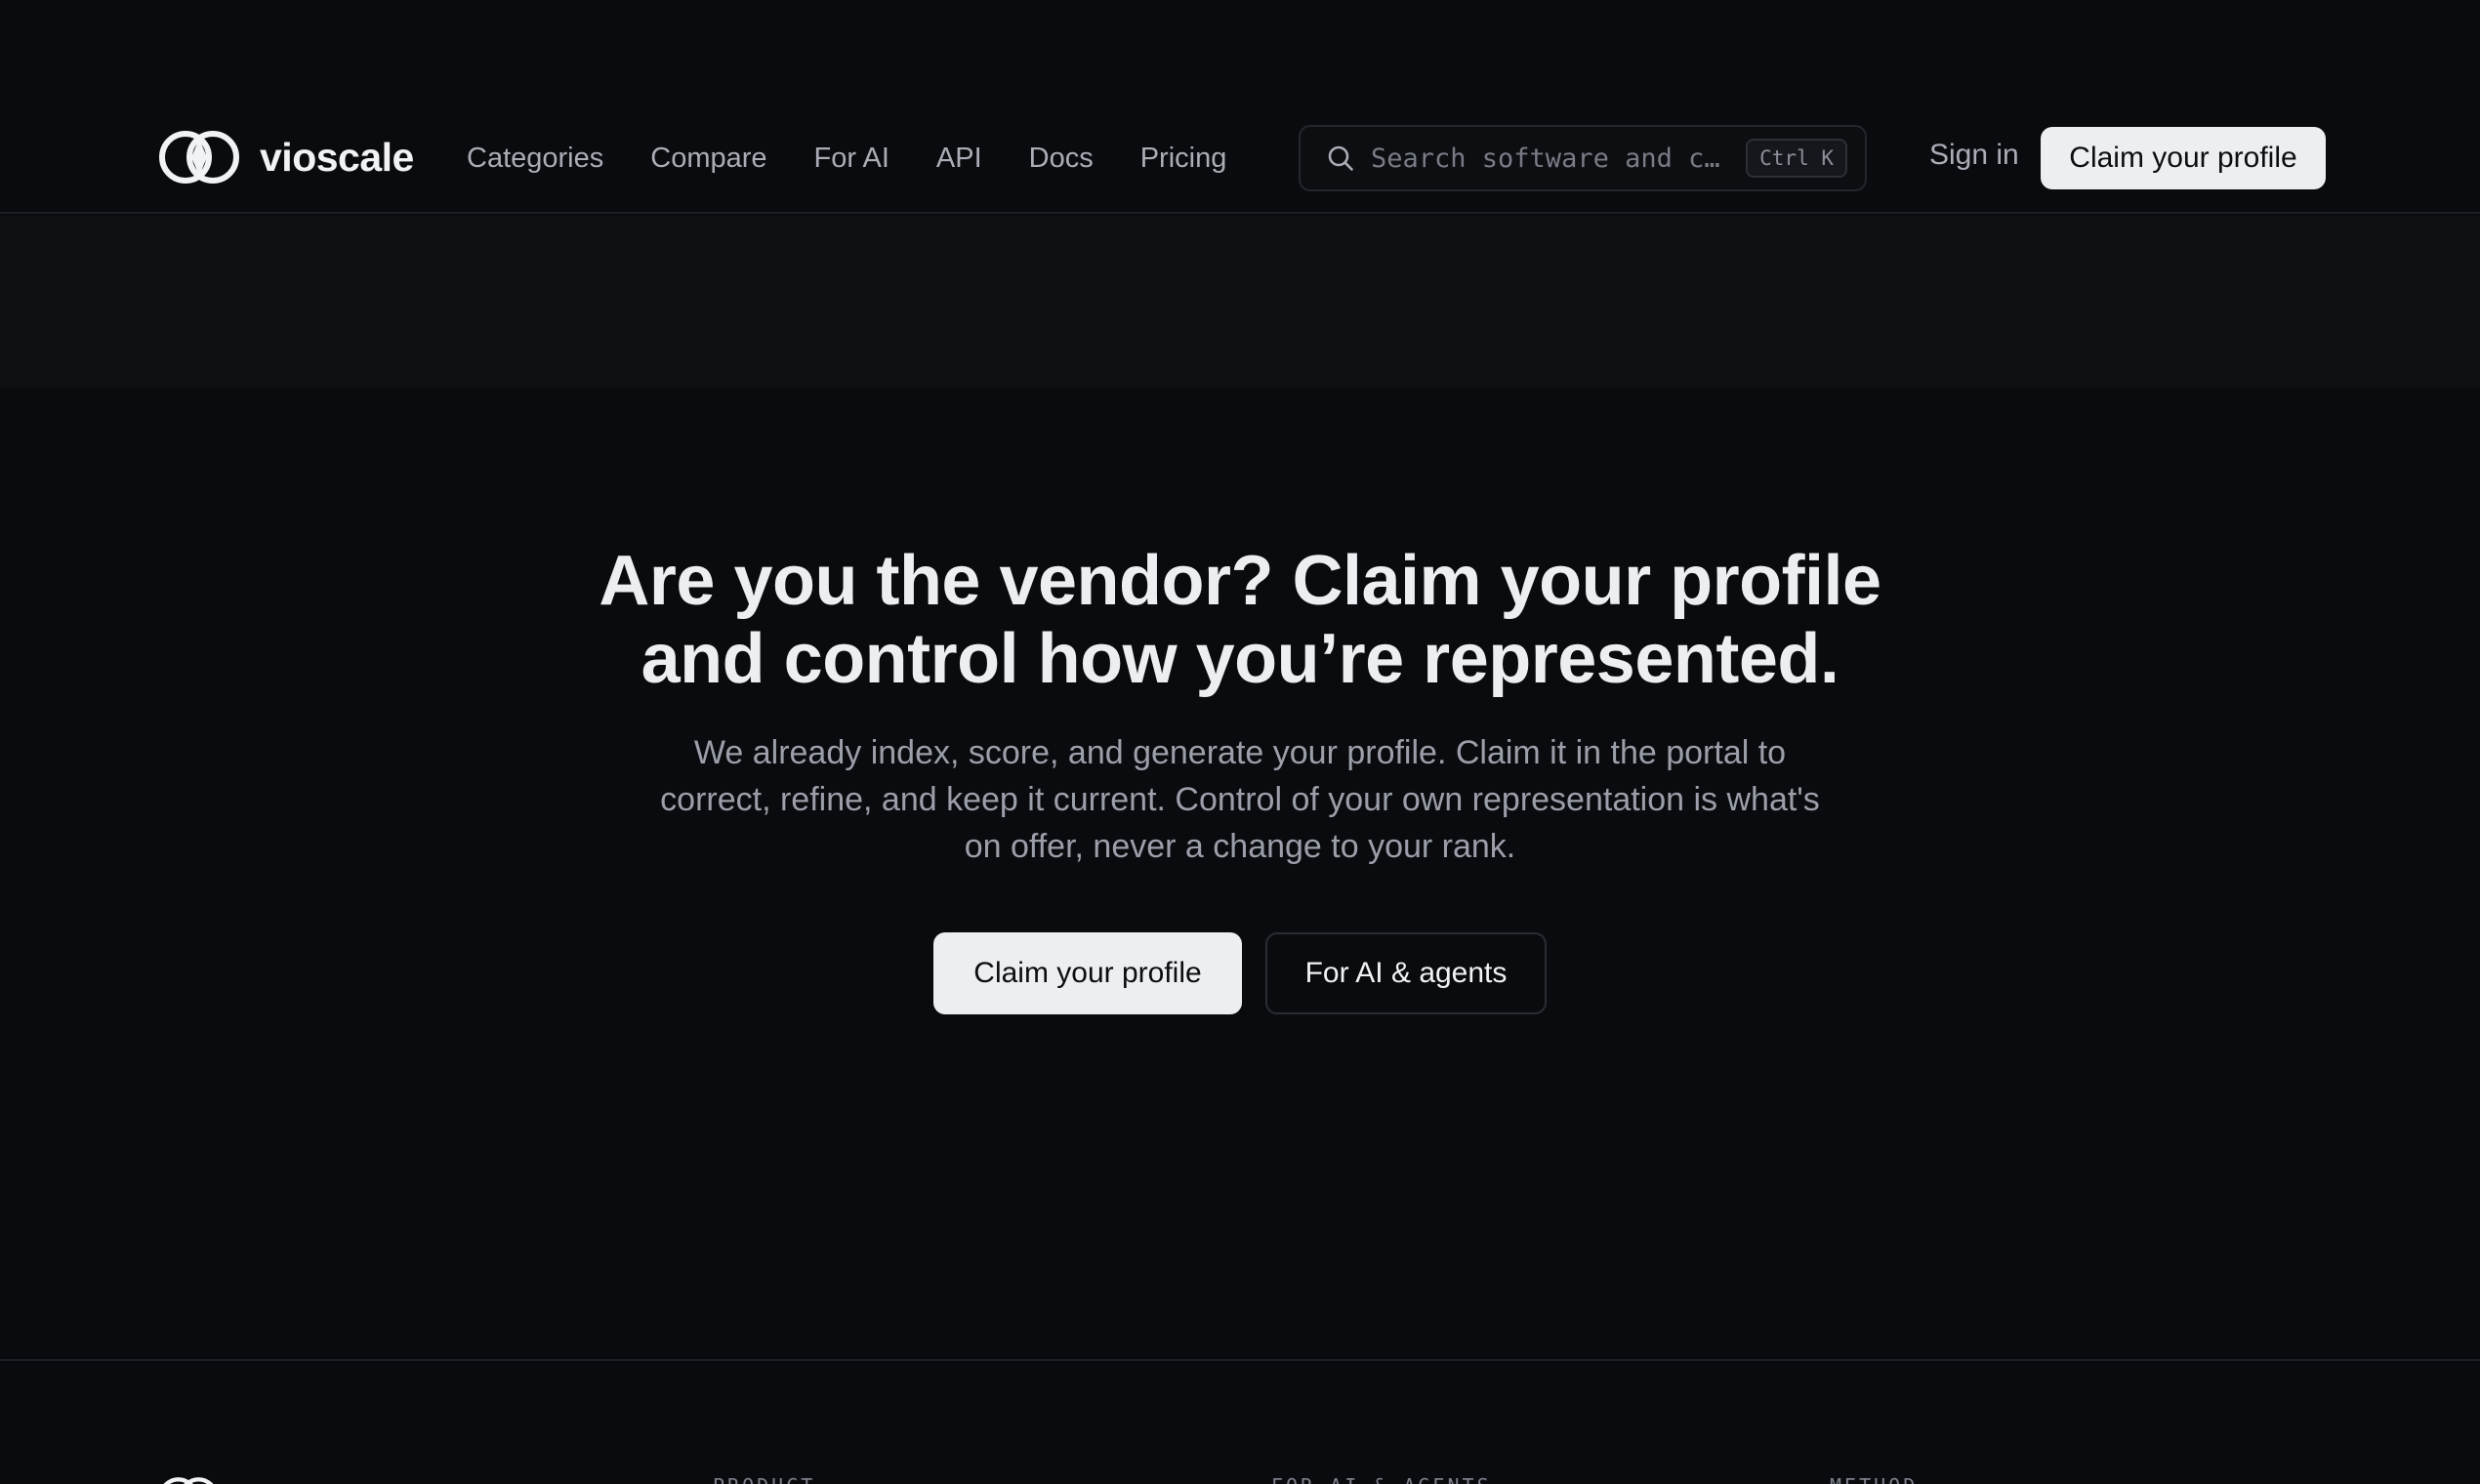 Image resolution: width=2480 pixels, height=1484 pixels. I want to click on claim-profile-button: Claim your profile, so click(1087, 973).